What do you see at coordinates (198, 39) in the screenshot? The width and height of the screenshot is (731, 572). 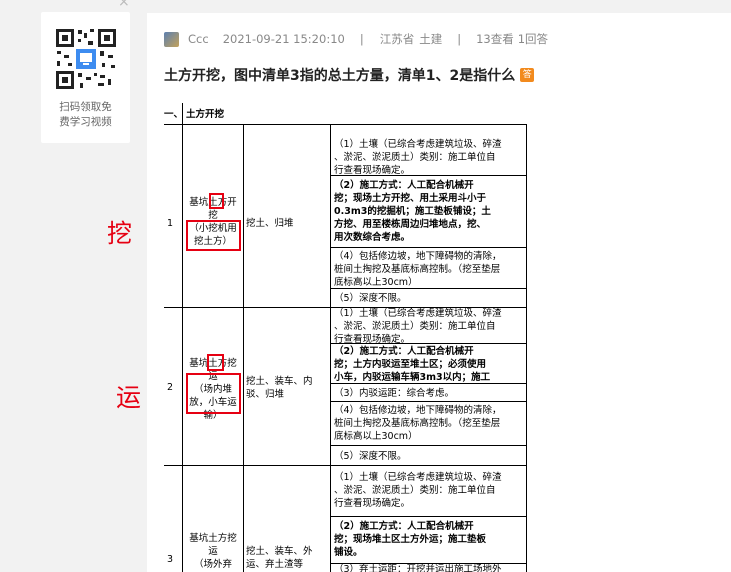 I see `author-name: Ccc` at bounding box center [198, 39].